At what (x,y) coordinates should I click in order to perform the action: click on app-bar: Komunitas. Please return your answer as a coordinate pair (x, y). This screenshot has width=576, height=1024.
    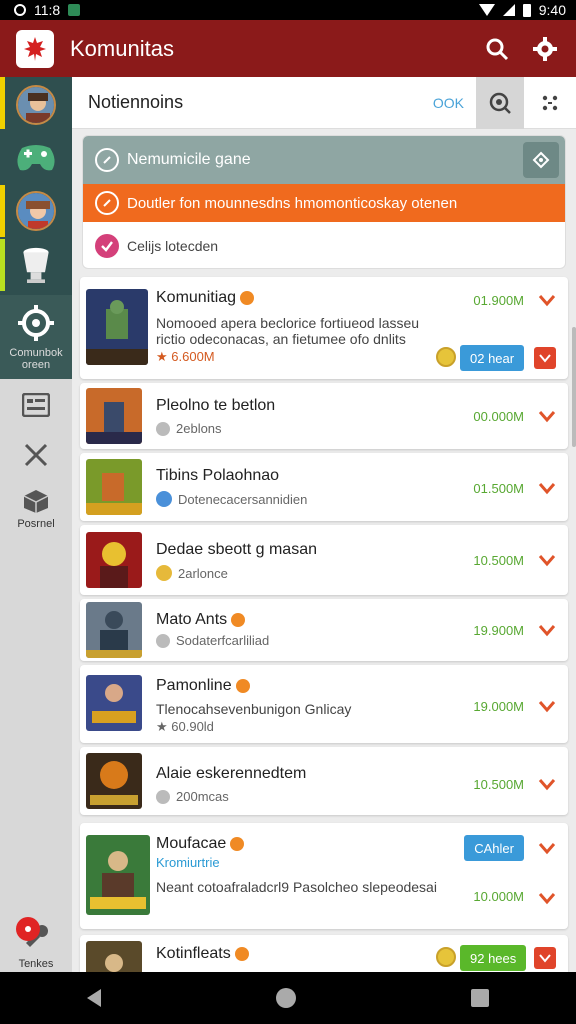
    Looking at the image, I should click on (288, 48).